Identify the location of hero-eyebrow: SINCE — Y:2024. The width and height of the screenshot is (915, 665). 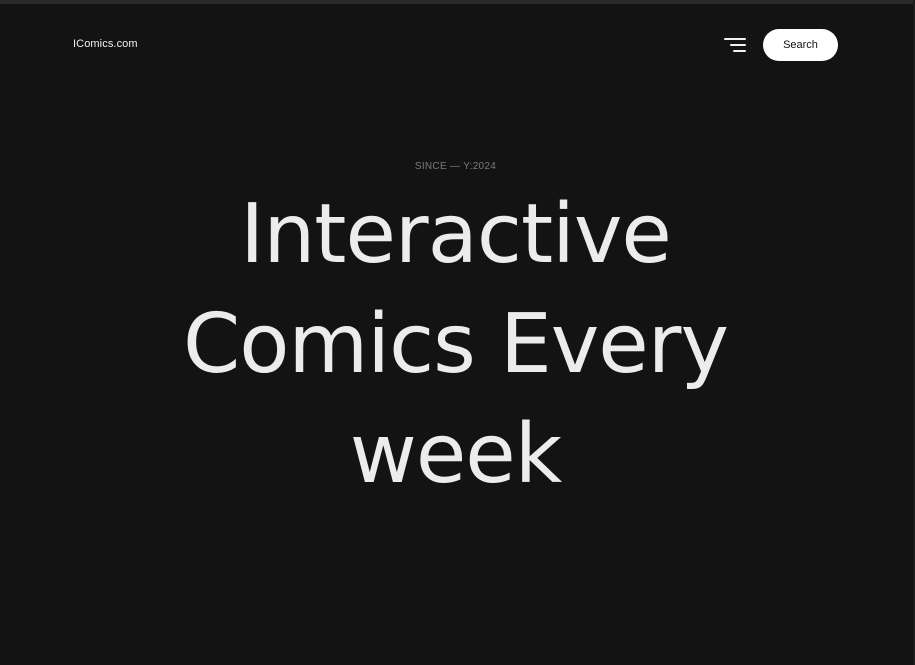
(455, 166).